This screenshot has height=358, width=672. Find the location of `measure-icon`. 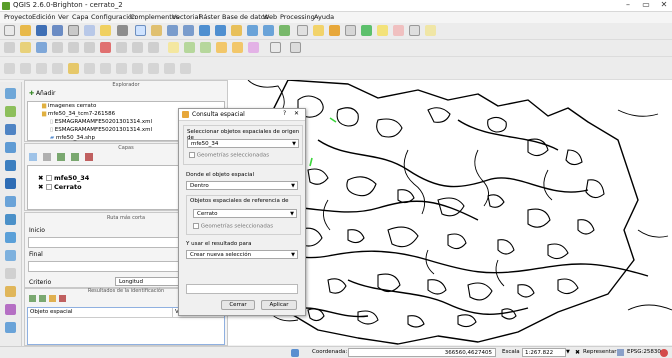

measure-icon is located at coordinates (382, 30).